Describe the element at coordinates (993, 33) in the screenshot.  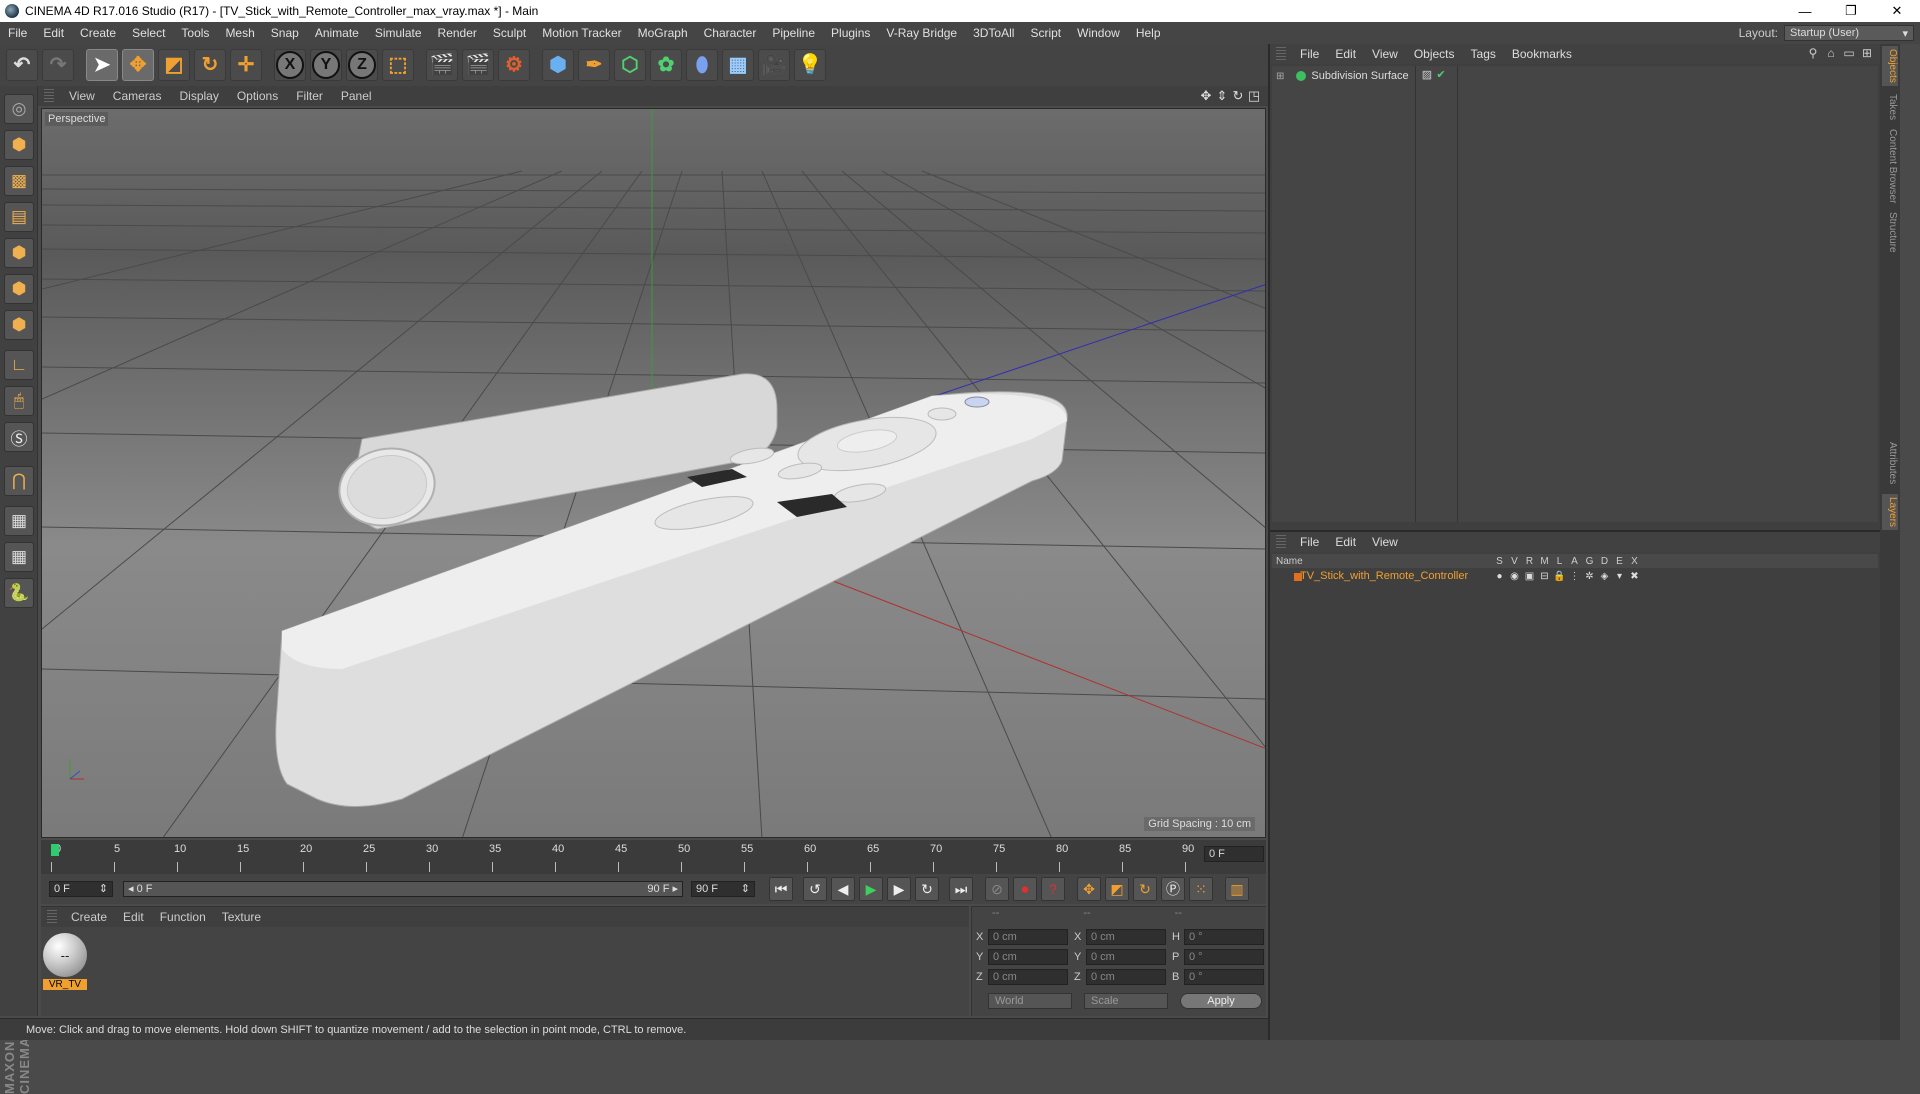
I see `menu-3dtoall: 3DToAll` at that location.